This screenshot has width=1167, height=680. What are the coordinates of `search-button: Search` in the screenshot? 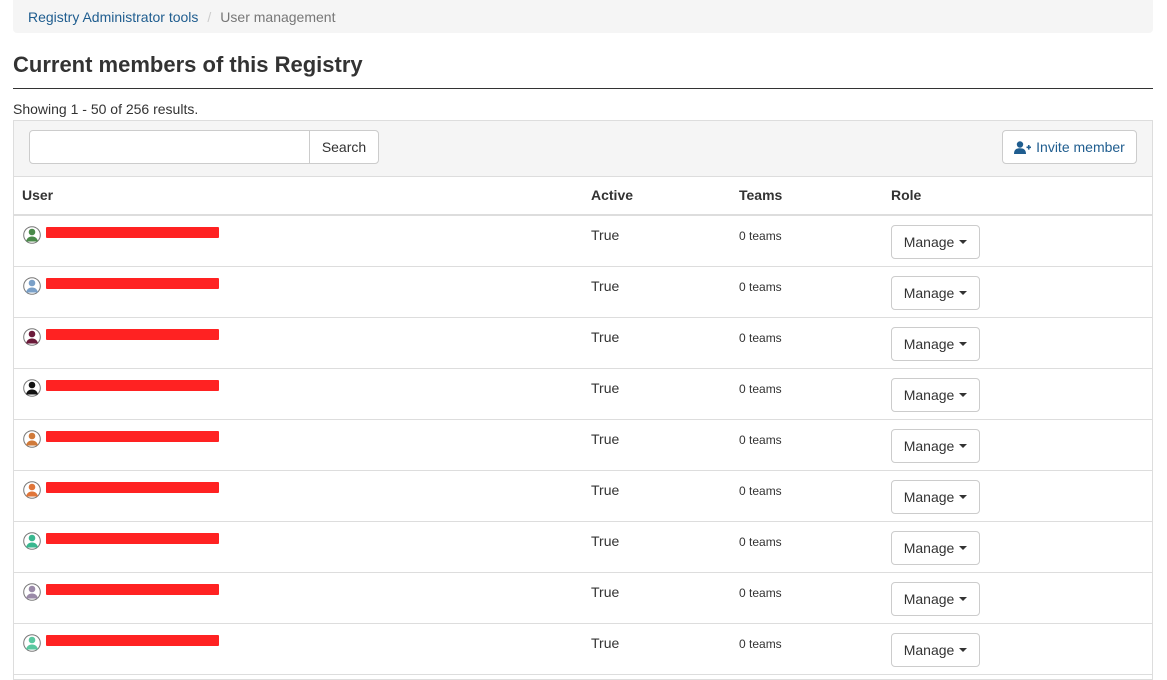 It's located at (344, 147).